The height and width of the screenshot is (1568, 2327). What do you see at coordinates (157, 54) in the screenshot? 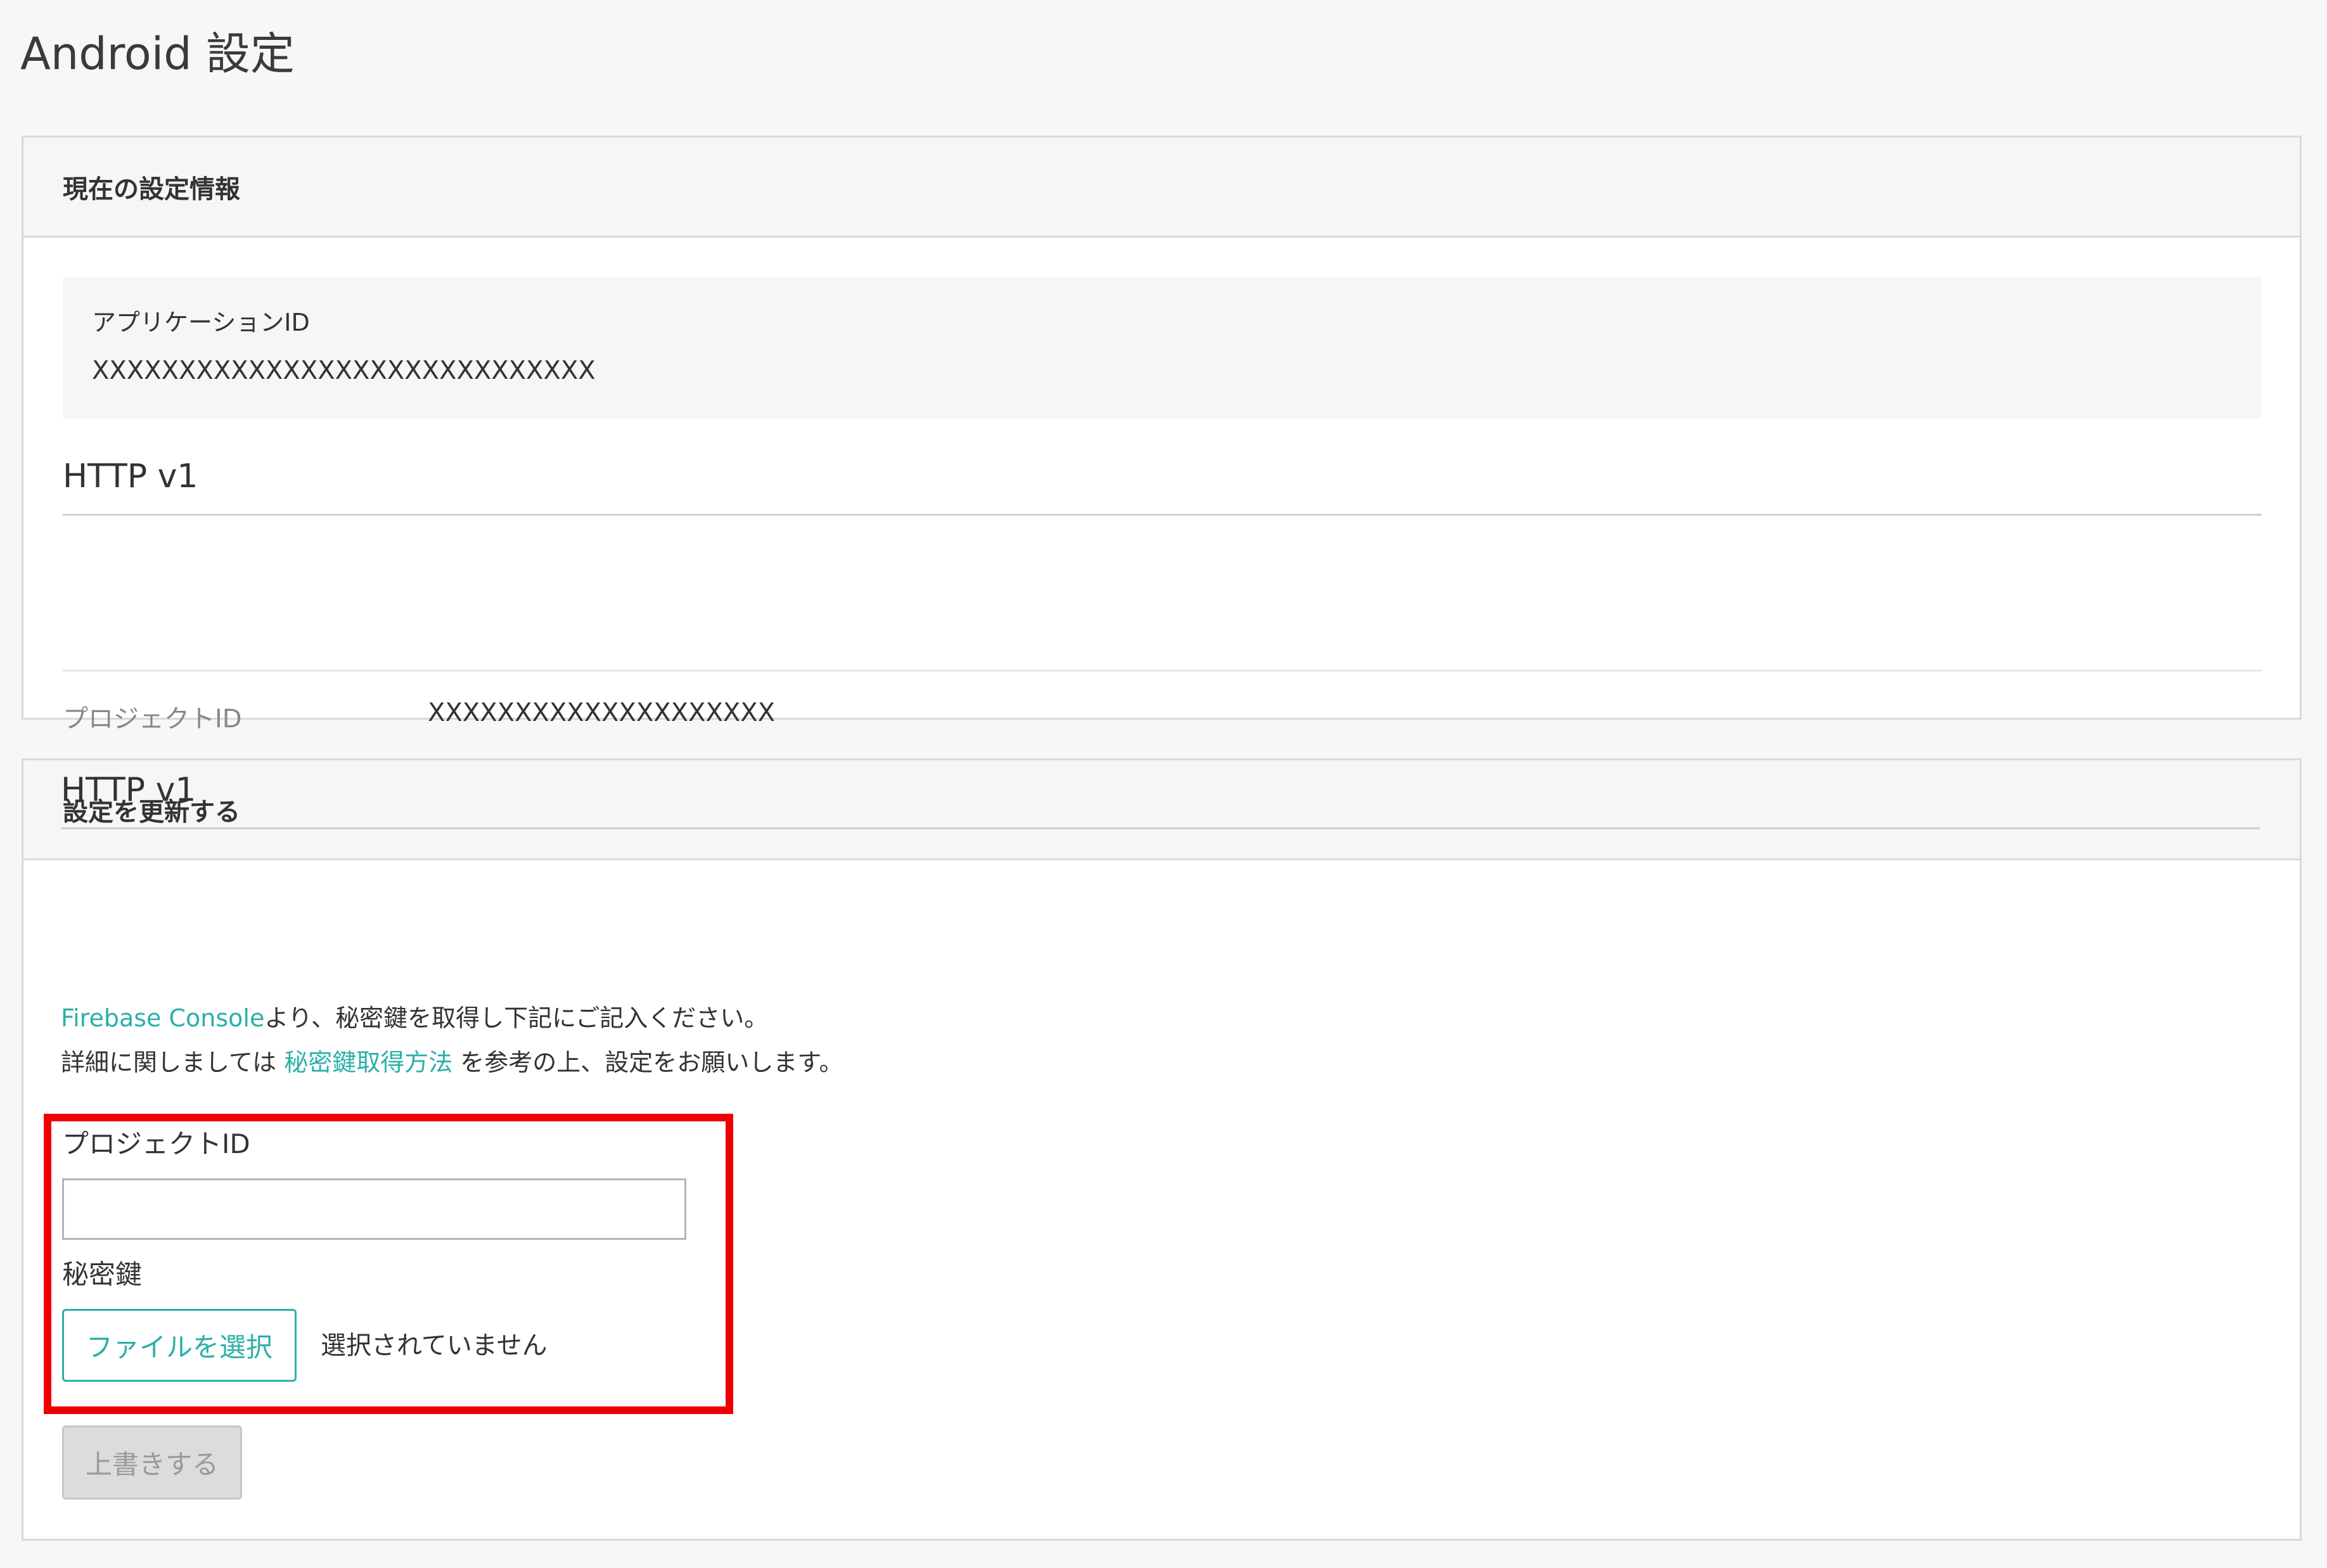
I see `page-title: Android 設定` at bounding box center [157, 54].